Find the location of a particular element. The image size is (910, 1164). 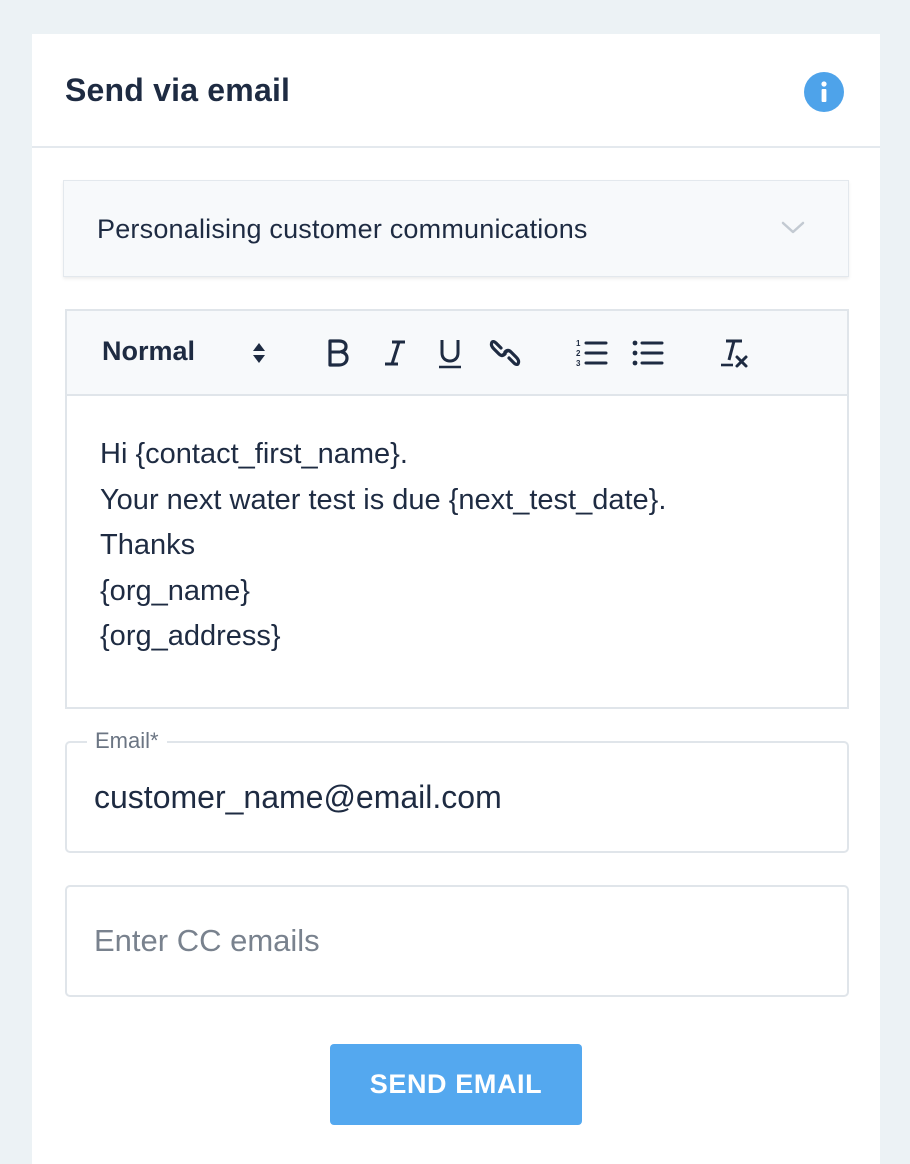

cc-emails-field is located at coordinates (457, 941).